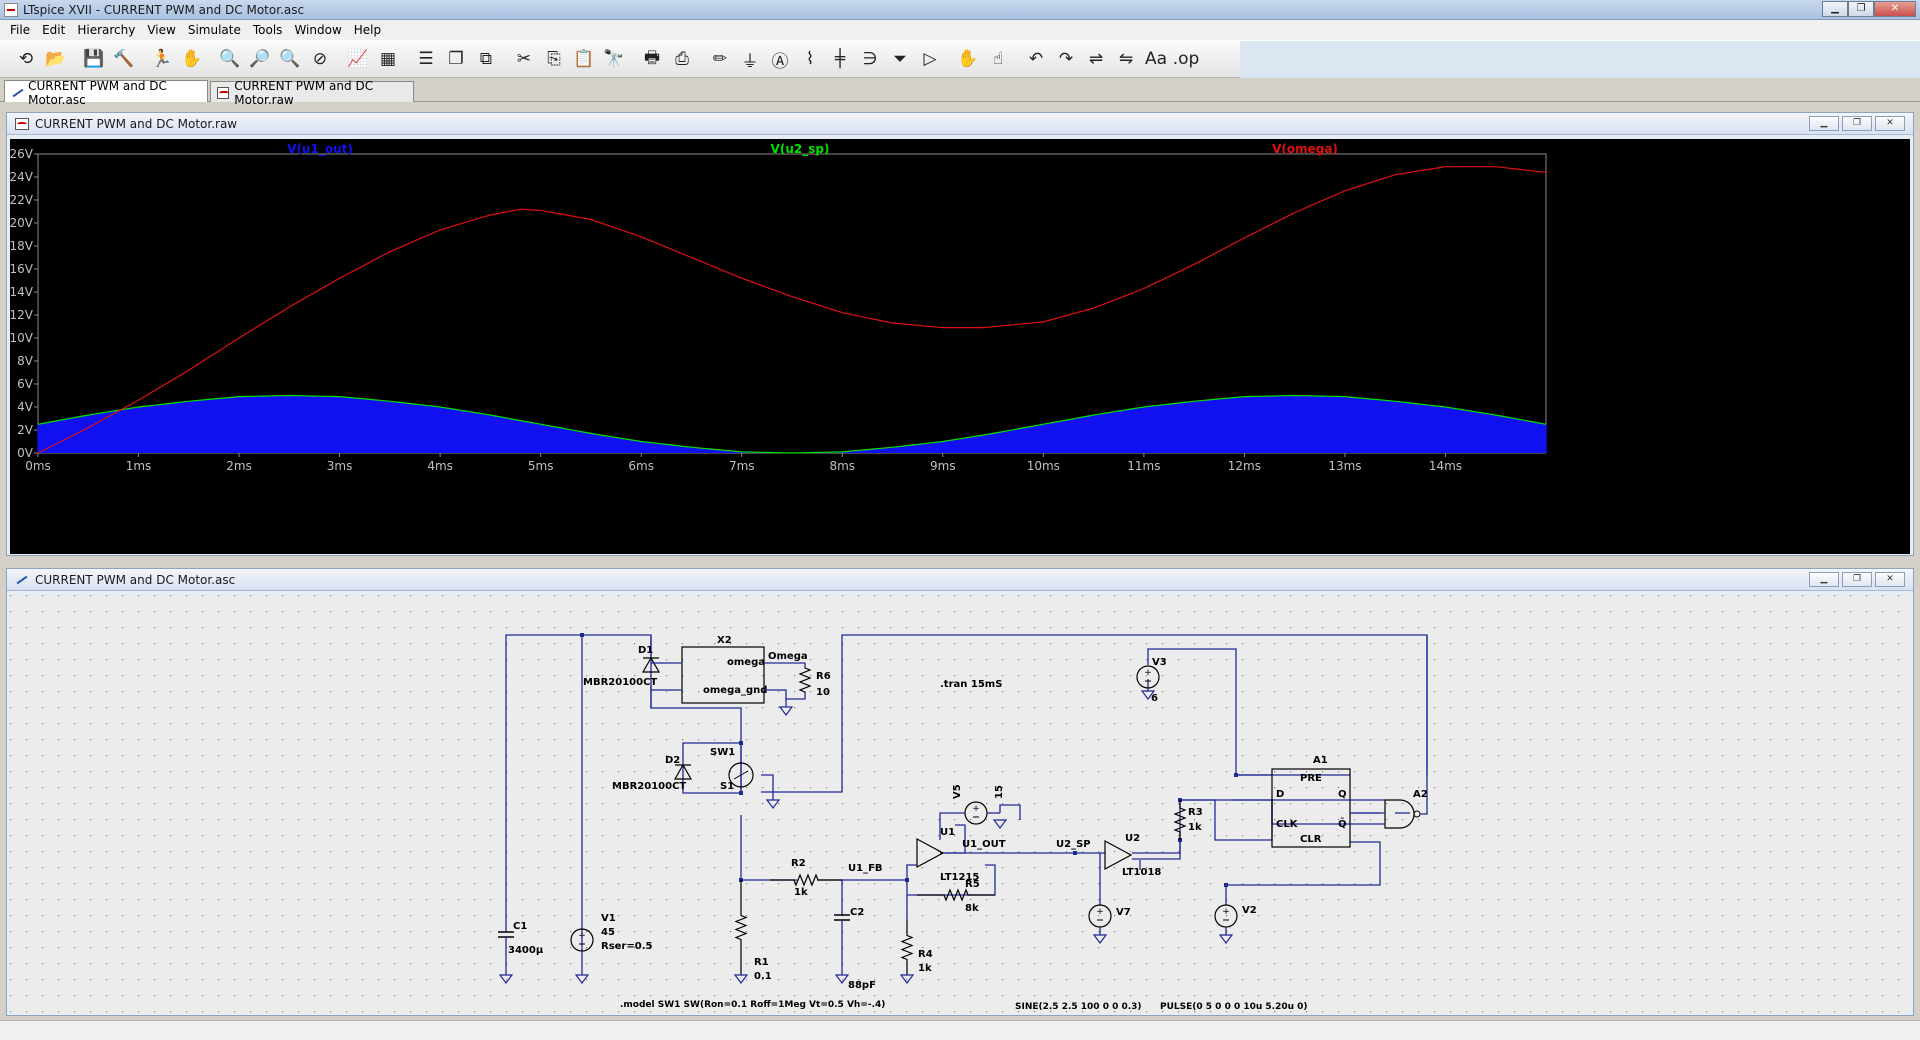  Describe the element at coordinates (865, 868) in the screenshot. I see `net-u1-fb: U1_FB` at that location.